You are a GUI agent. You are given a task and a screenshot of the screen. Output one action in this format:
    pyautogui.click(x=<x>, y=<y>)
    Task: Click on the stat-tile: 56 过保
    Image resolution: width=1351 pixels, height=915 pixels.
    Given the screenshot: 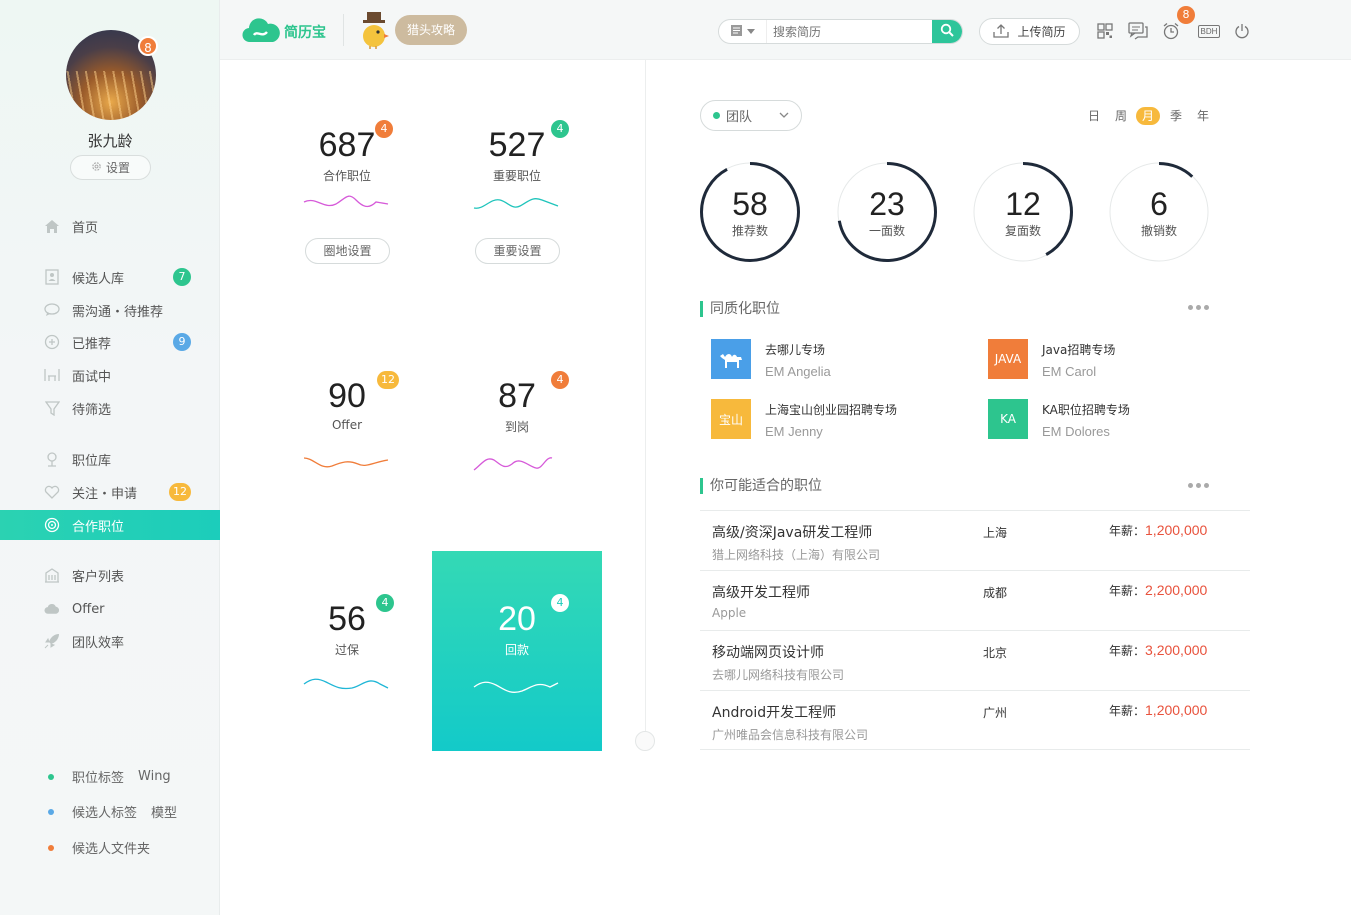 What is the action you would take?
    pyautogui.click(x=347, y=629)
    